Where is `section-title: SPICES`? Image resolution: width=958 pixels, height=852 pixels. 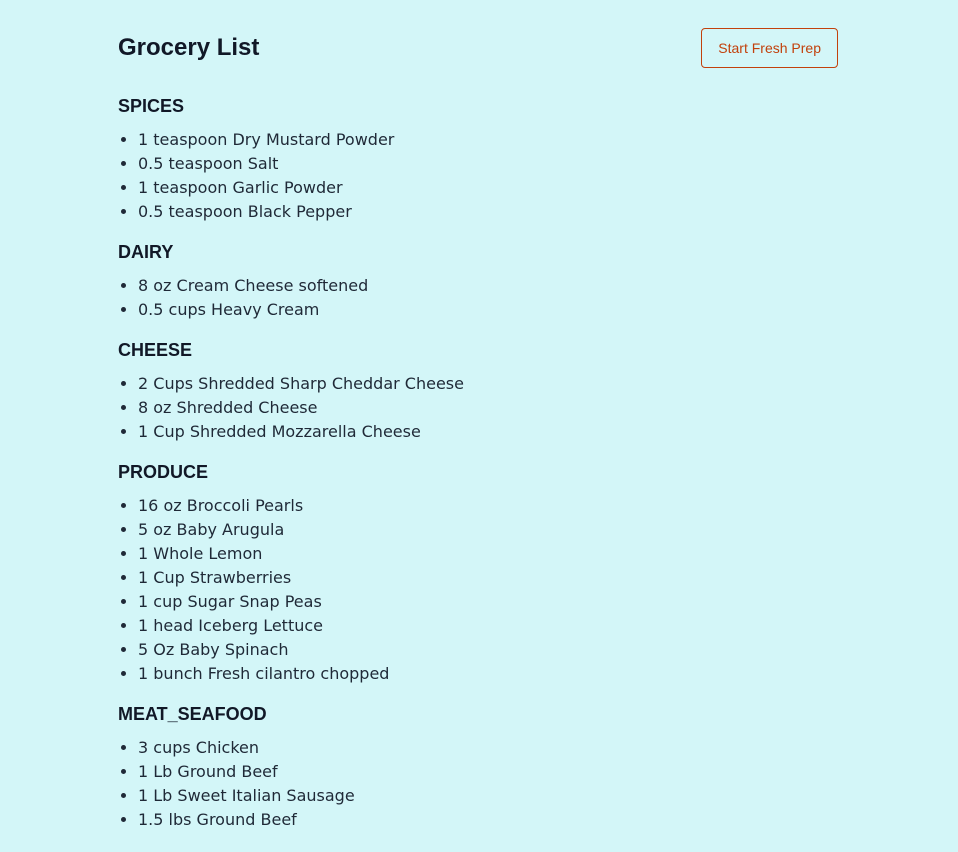 section-title: SPICES is located at coordinates (151, 106).